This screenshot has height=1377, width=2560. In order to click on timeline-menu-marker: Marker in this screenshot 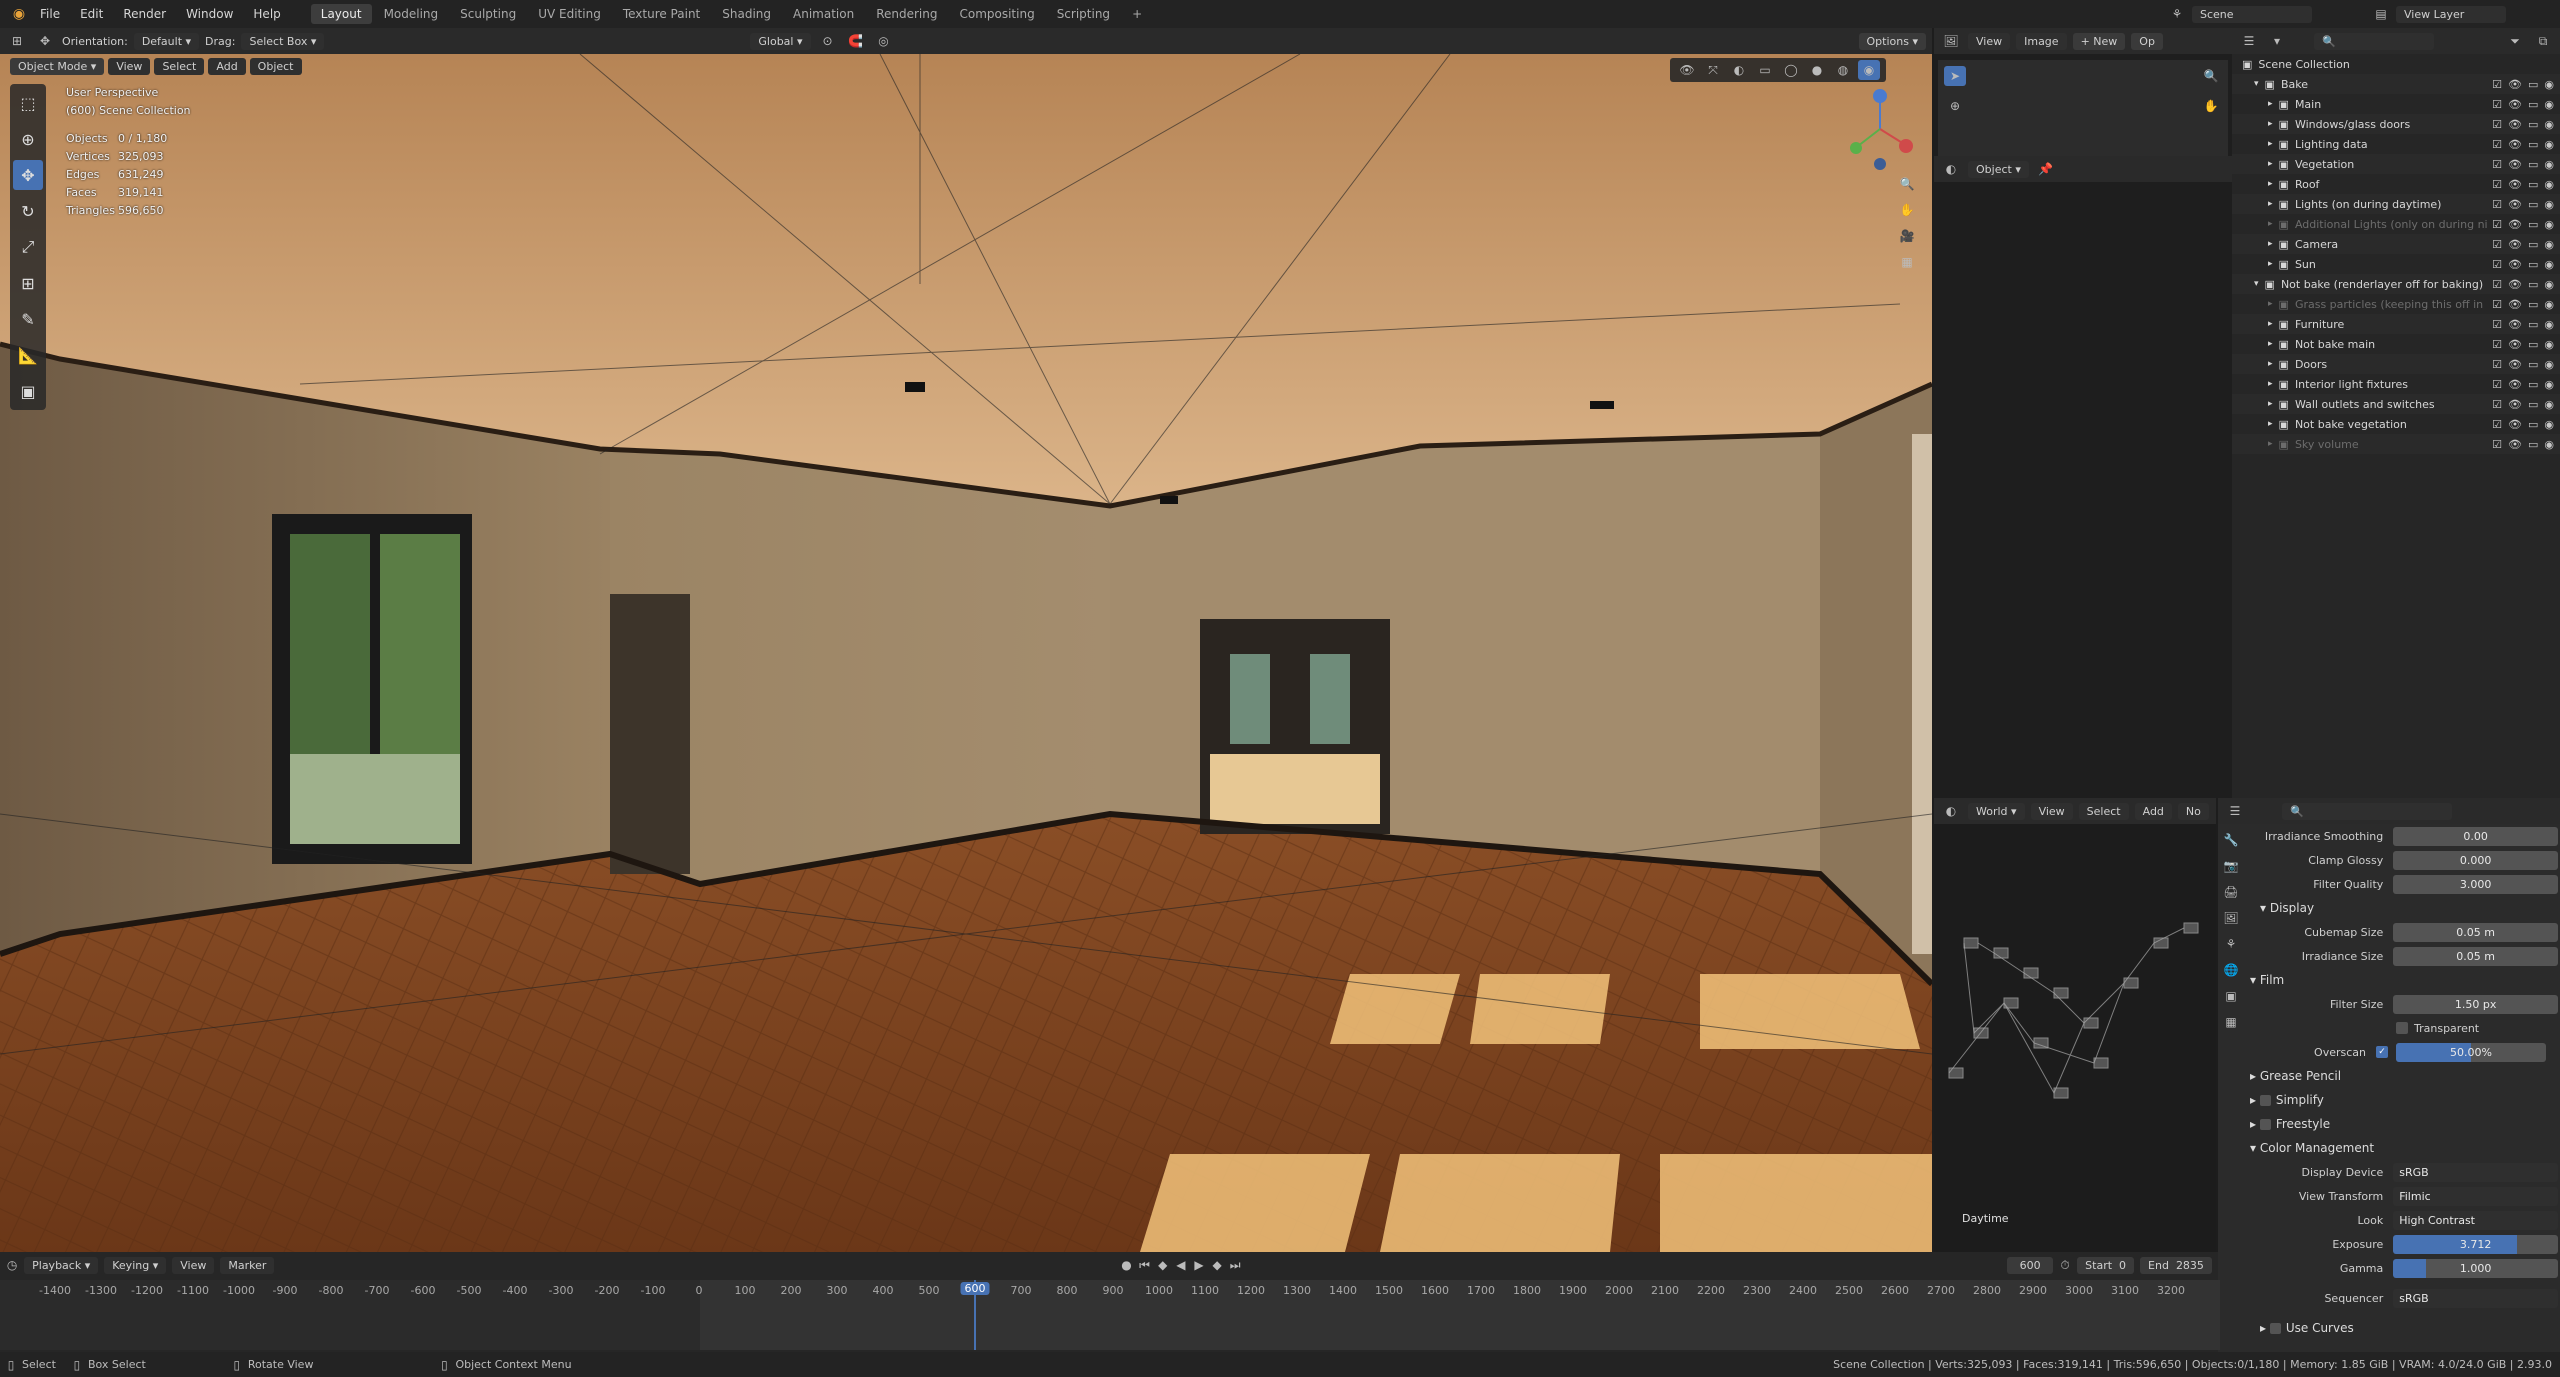, I will do `click(247, 1265)`.